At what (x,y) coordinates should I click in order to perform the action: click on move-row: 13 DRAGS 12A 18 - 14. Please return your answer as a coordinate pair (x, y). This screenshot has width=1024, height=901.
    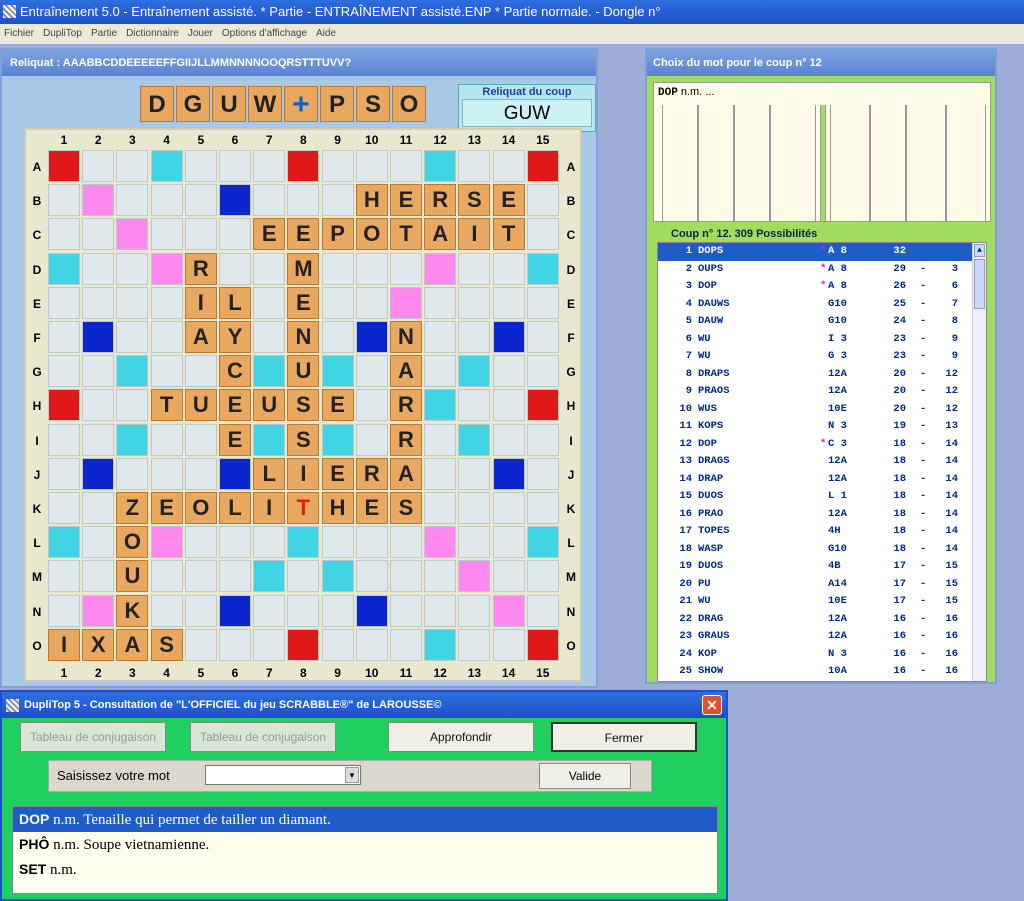
    Looking at the image, I should click on (822, 462).